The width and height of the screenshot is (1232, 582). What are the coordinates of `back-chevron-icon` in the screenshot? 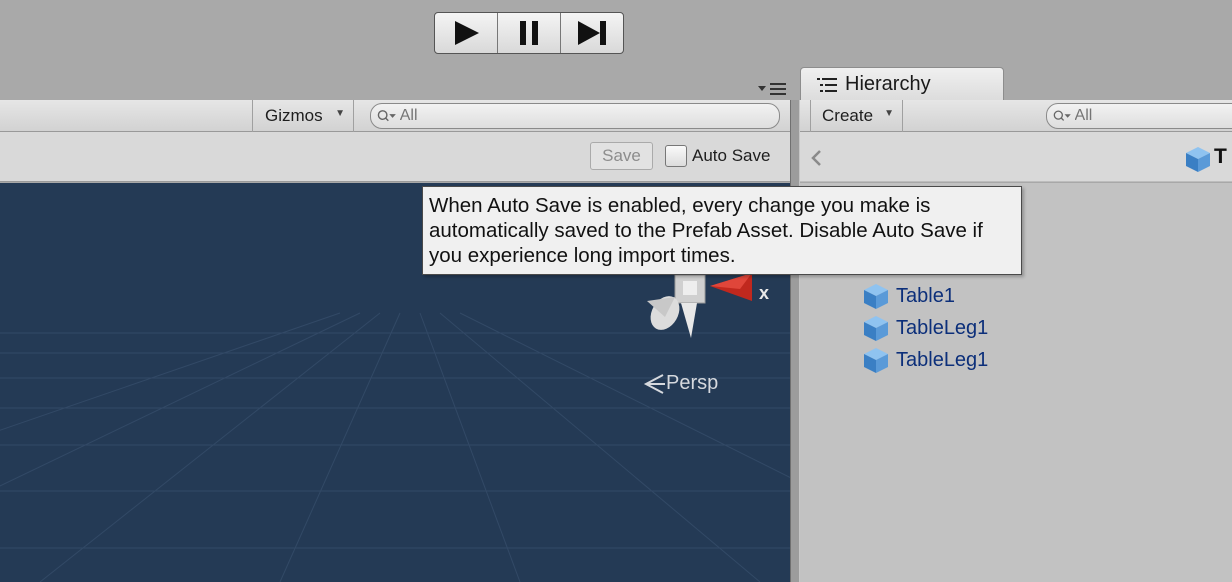 It's located at (816, 158).